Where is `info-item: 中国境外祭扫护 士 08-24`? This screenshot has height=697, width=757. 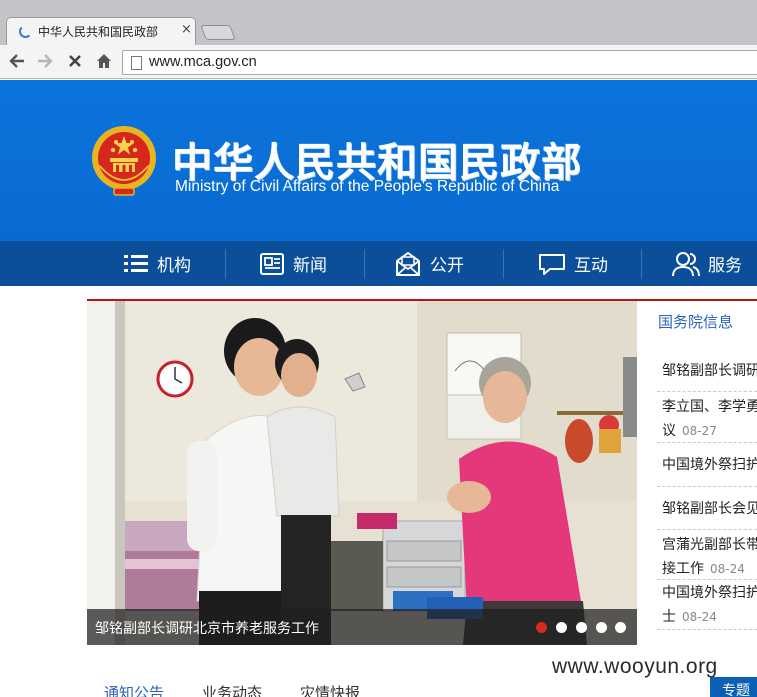
info-item: 中国境外祭扫护 士 08-24 is located at coordinates (709, 605).